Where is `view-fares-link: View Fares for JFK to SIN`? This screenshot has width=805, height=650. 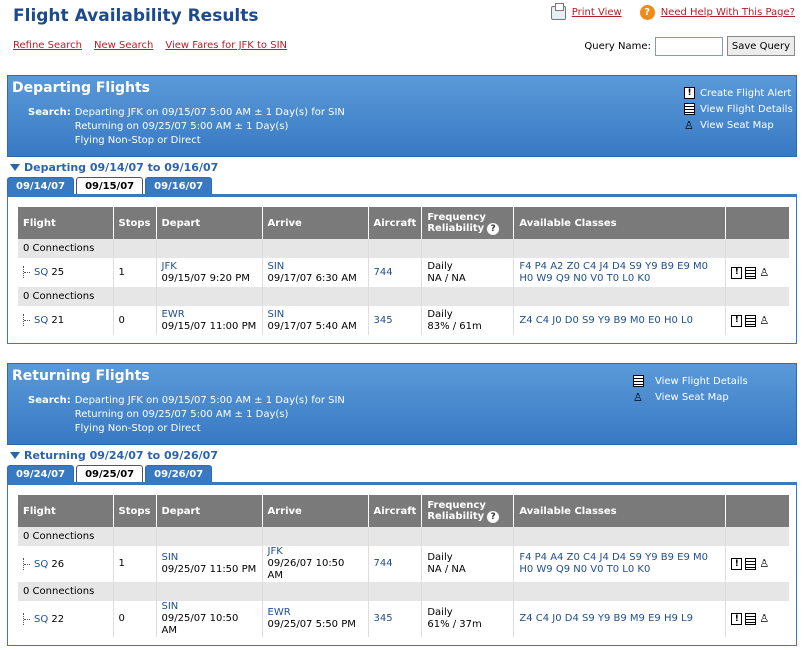 view-fares-link: View Fares for JFK to SIN is located at coordinates (226, 45).